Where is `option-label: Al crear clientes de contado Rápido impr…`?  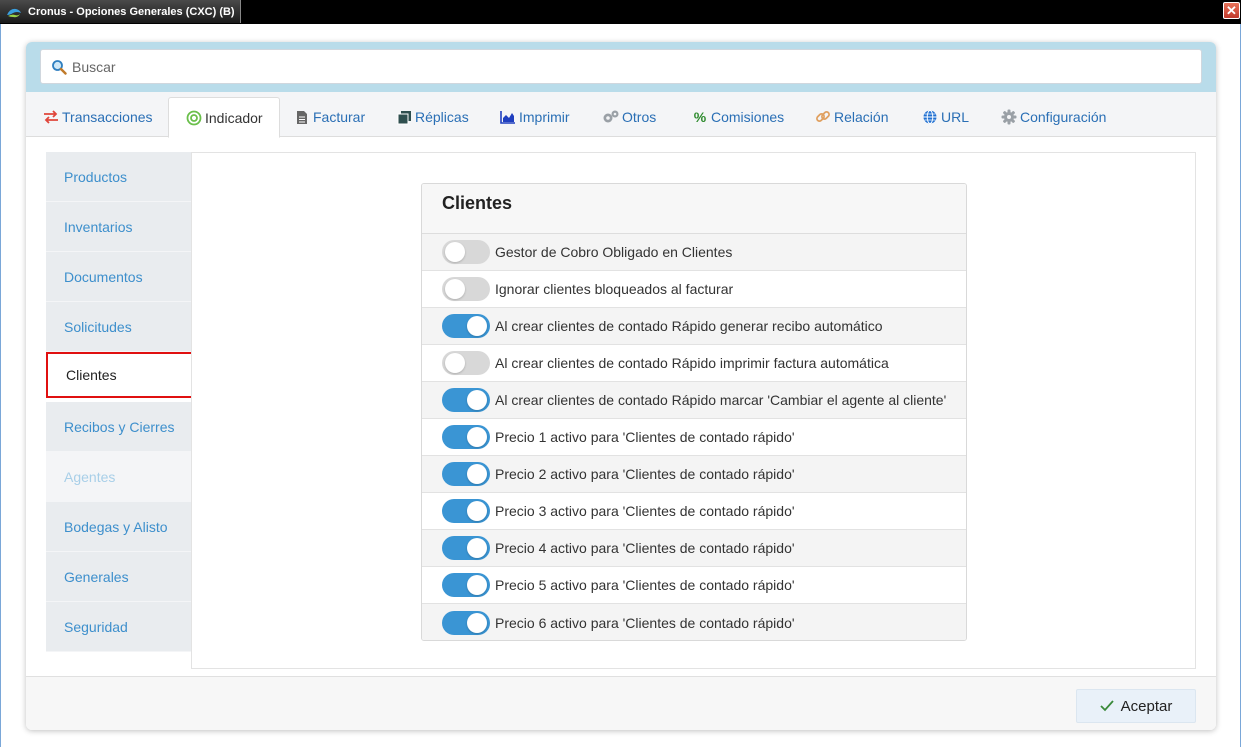
option-label: Al crear clientes de contado Rápido impr… is located at coordinates (692, 363).